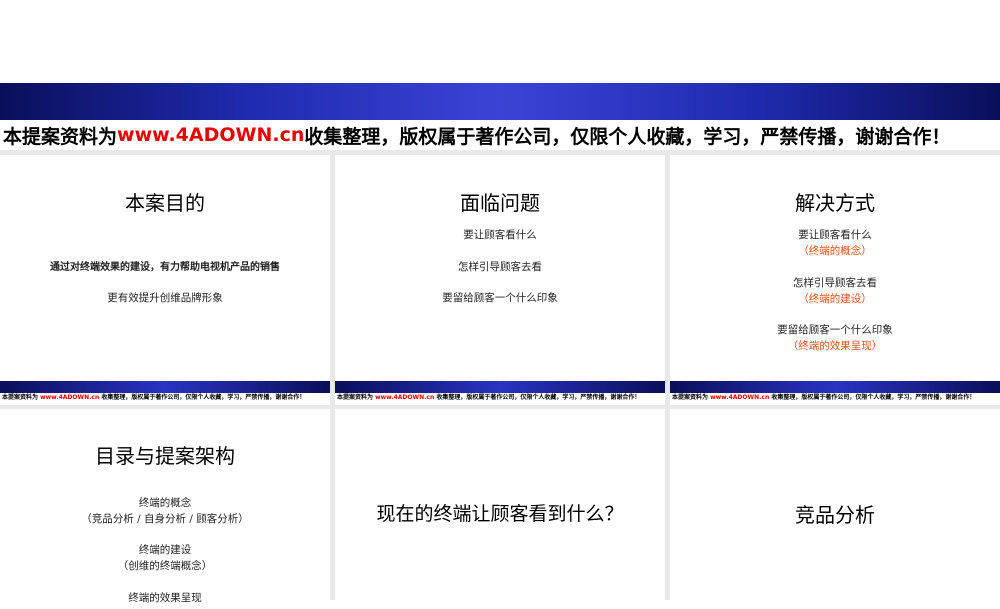  What do you see at coordinates (60, 136) in the screenshot?
I see `banner-prefix: 本提案资料为` at bounding box center [60, 136].